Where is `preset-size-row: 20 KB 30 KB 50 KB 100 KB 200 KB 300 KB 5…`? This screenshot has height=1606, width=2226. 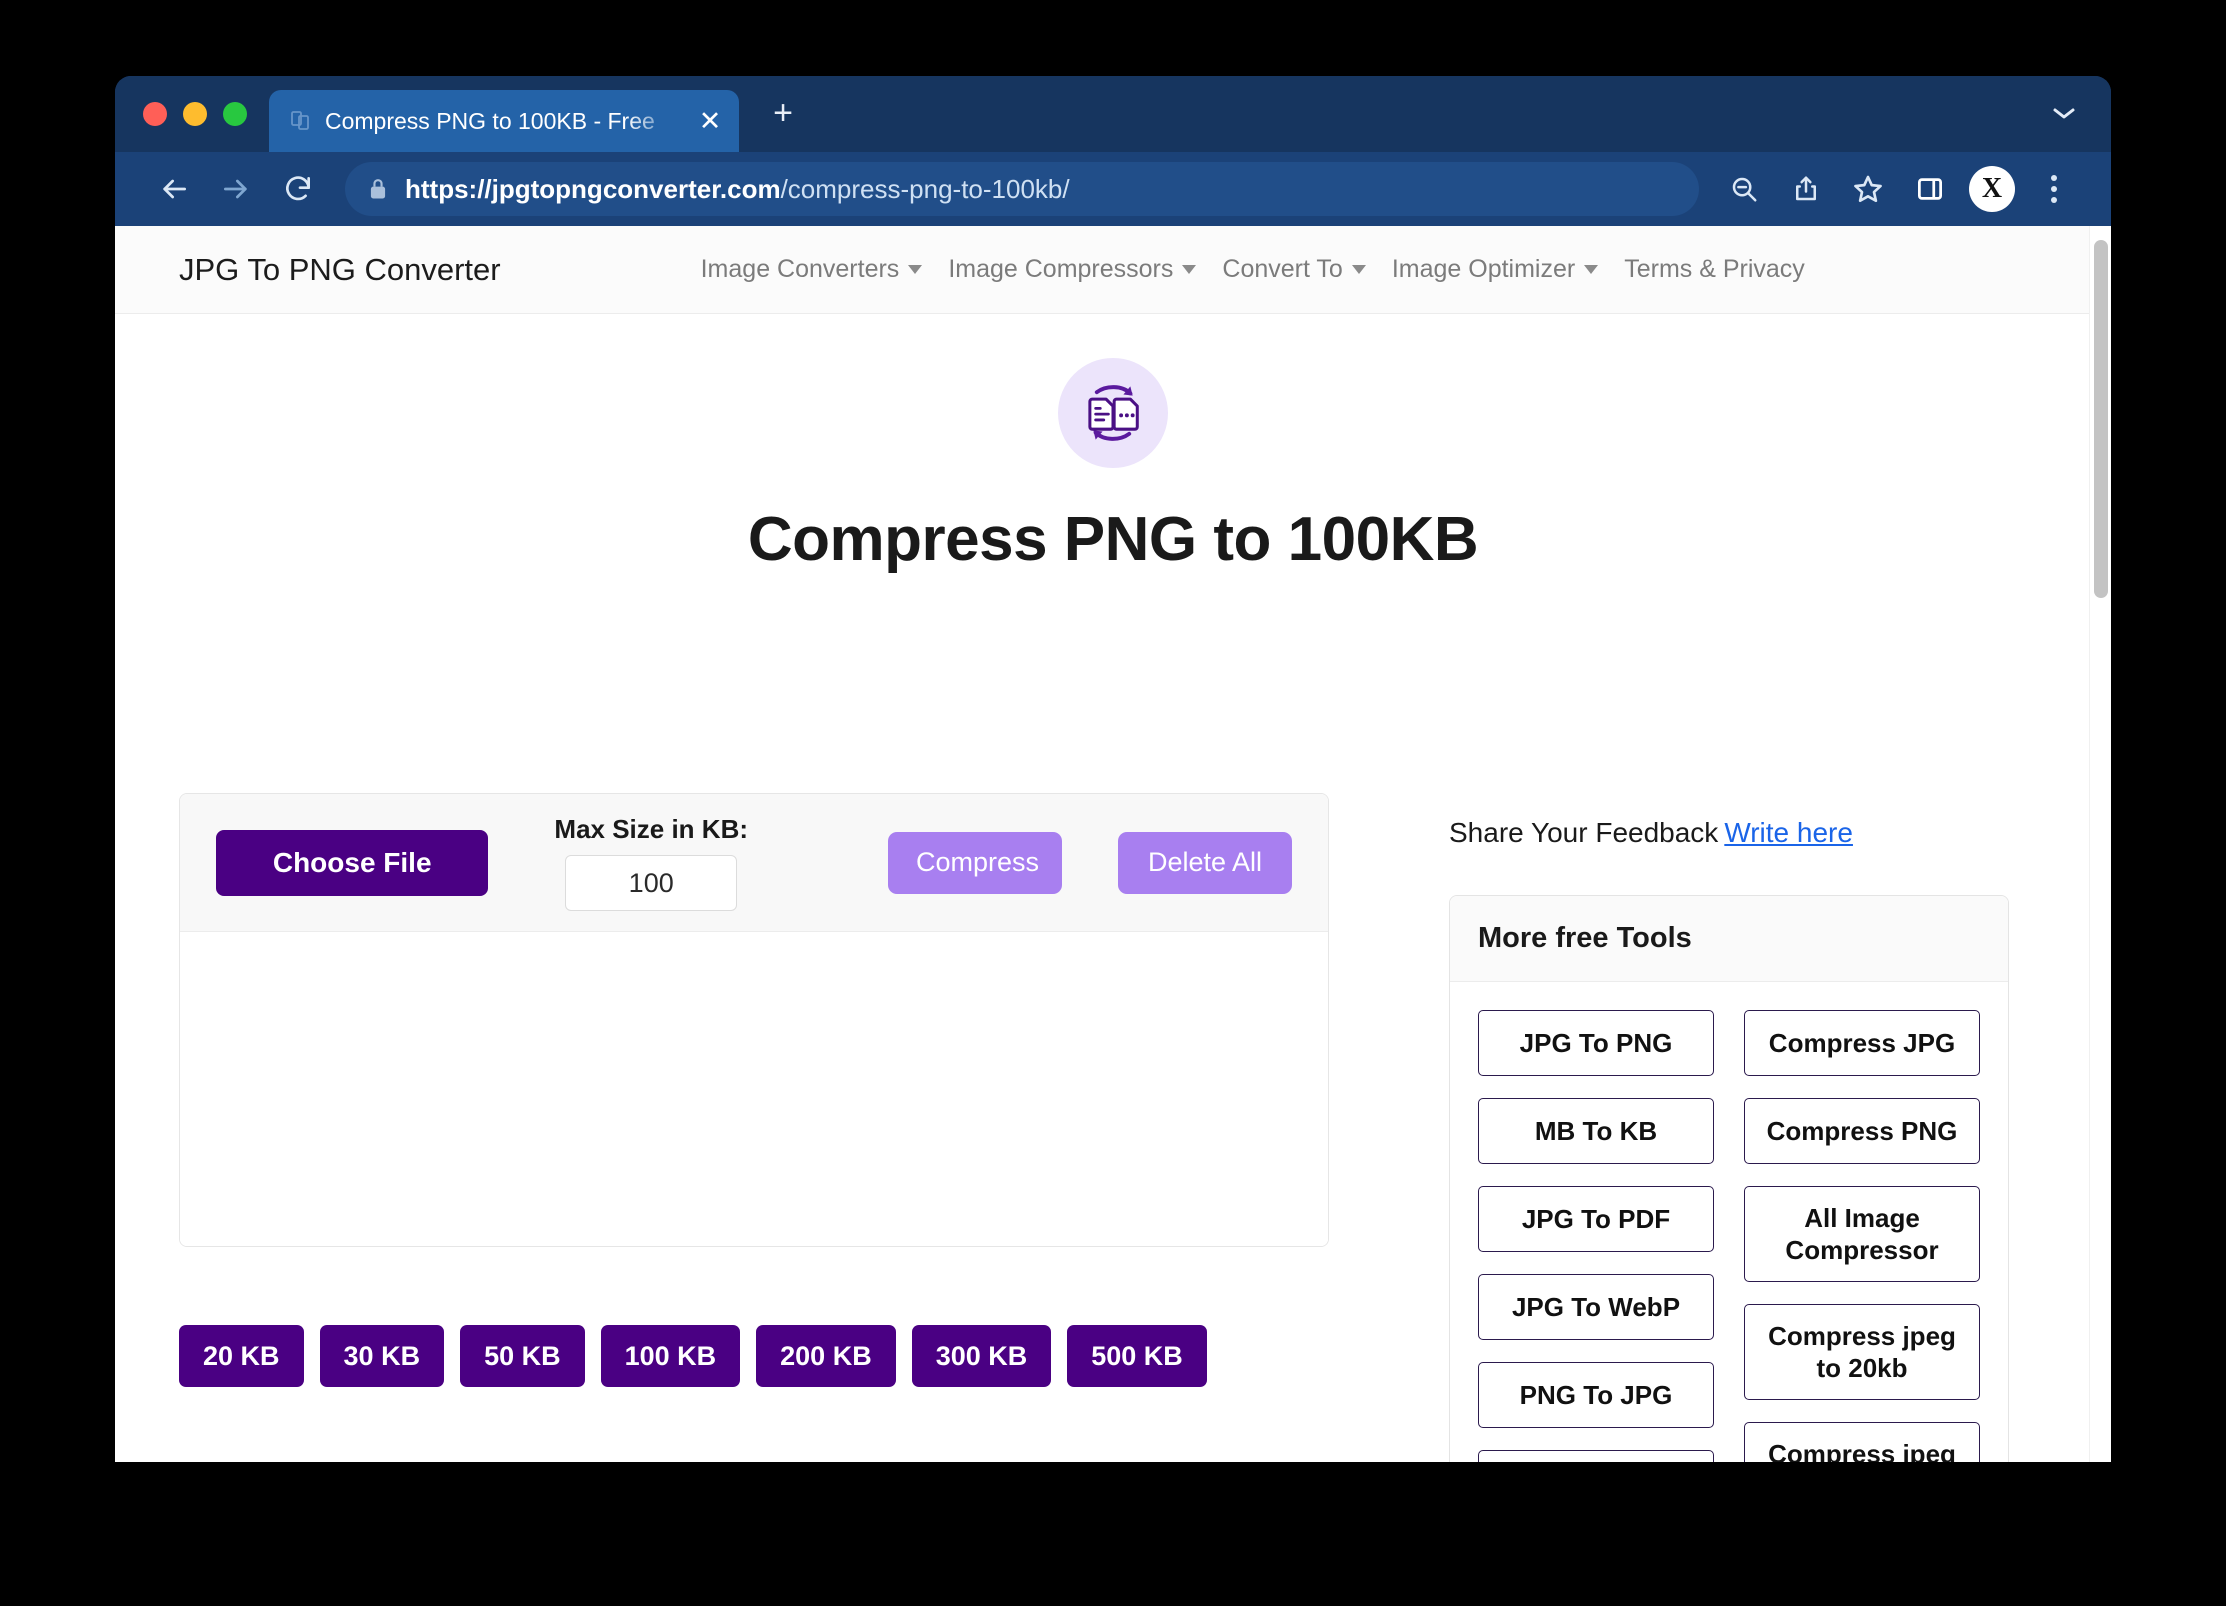
preset-size-row: 20 KB 30 KB 50 KB 100 KB 200 KB 300 KB 5… is located at coordinates (794, 1356).